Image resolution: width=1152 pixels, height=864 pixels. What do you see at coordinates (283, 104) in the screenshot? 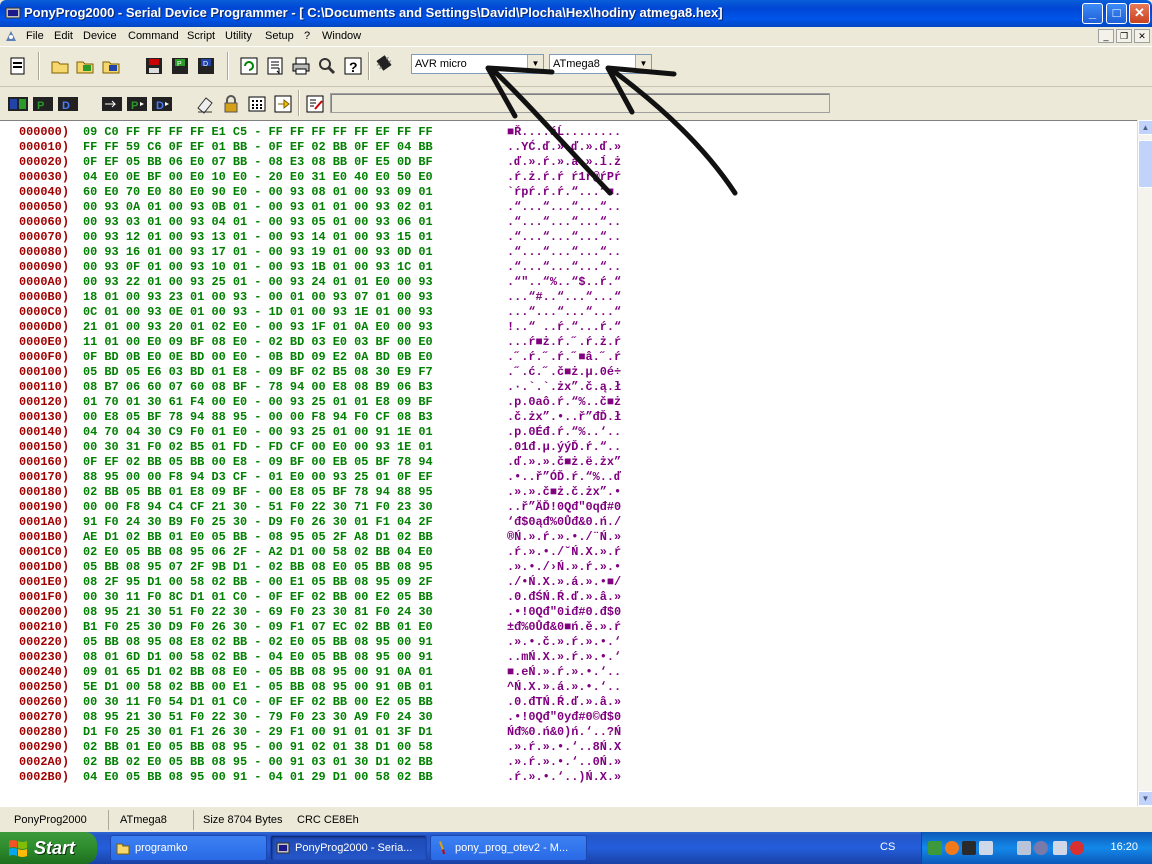
I see `program-arrow-icon` at bounding box center [283, 104].